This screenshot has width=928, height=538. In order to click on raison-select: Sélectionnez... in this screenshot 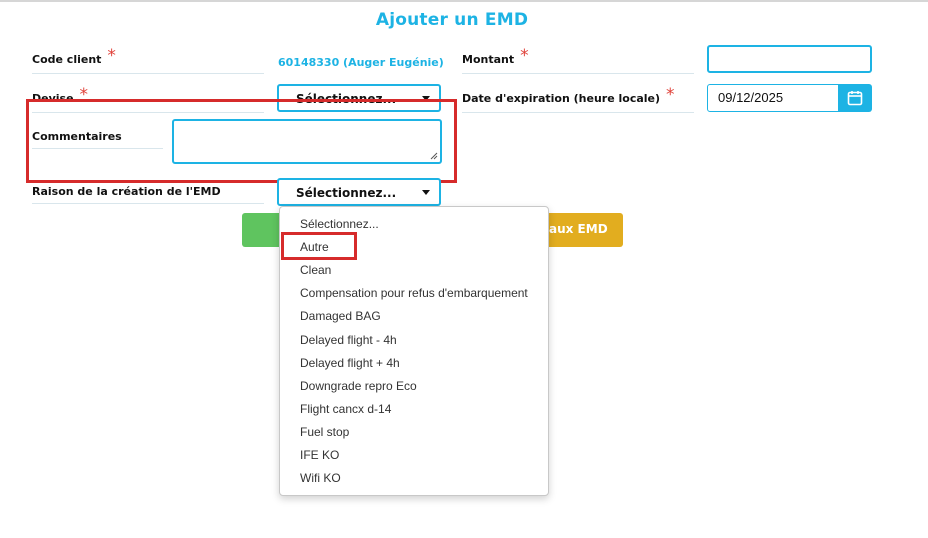, I will do `click(359, 192)`.